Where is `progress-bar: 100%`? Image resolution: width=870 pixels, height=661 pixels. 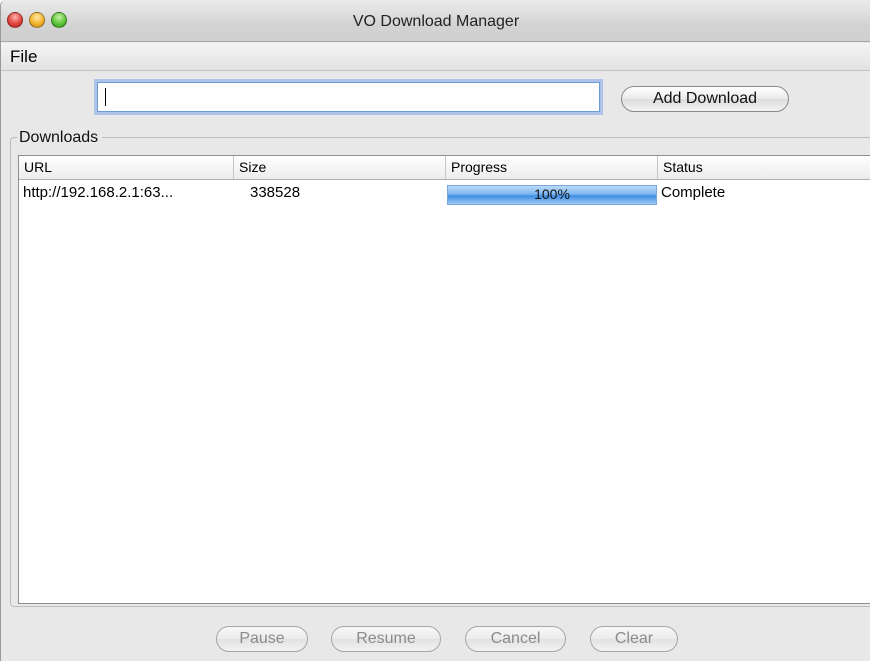
progress-bar: 100% is located at coordinates (552, 195).